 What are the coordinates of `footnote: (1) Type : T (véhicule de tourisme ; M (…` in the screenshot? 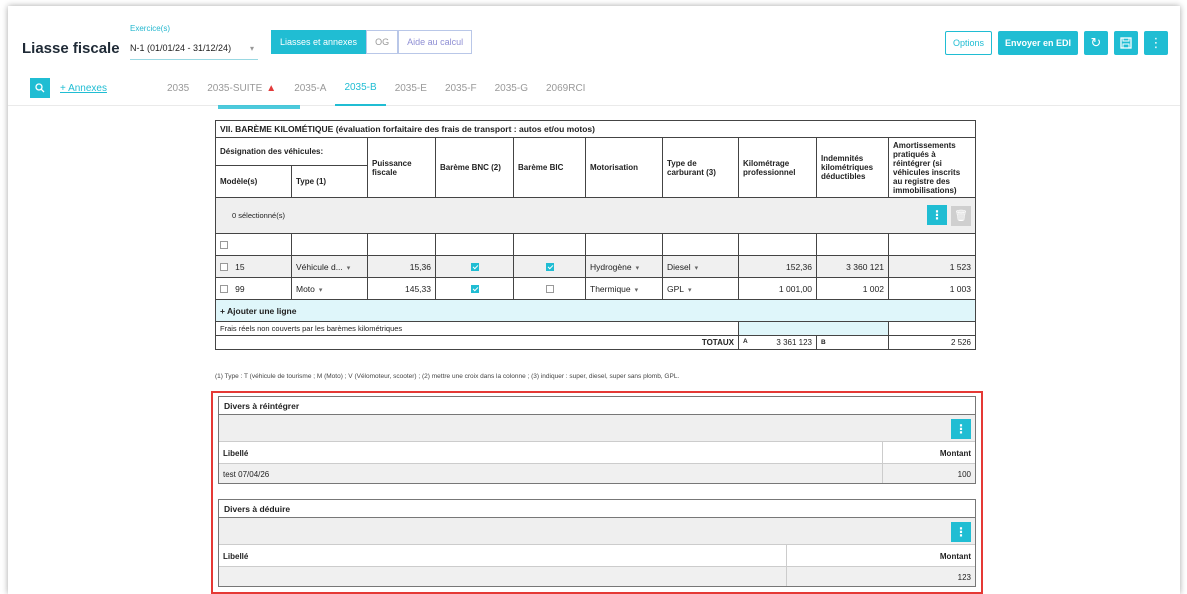 It's located at (447, 376).